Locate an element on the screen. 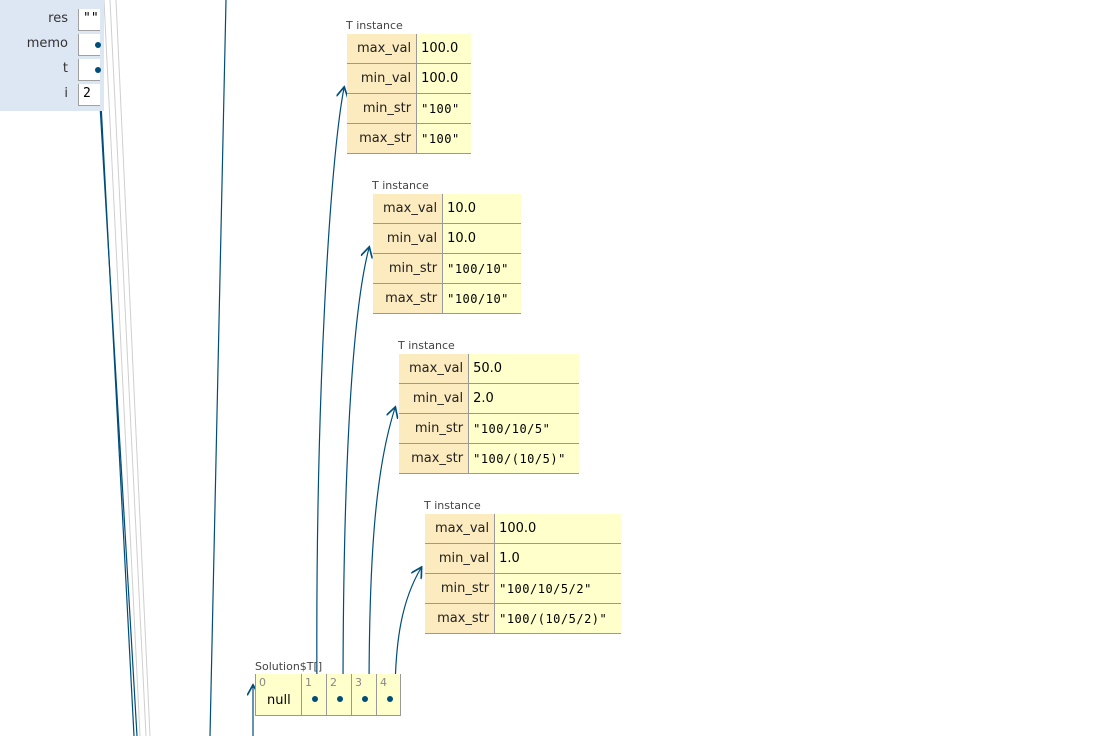  var-value: "" is located at coordinates (89, 20).